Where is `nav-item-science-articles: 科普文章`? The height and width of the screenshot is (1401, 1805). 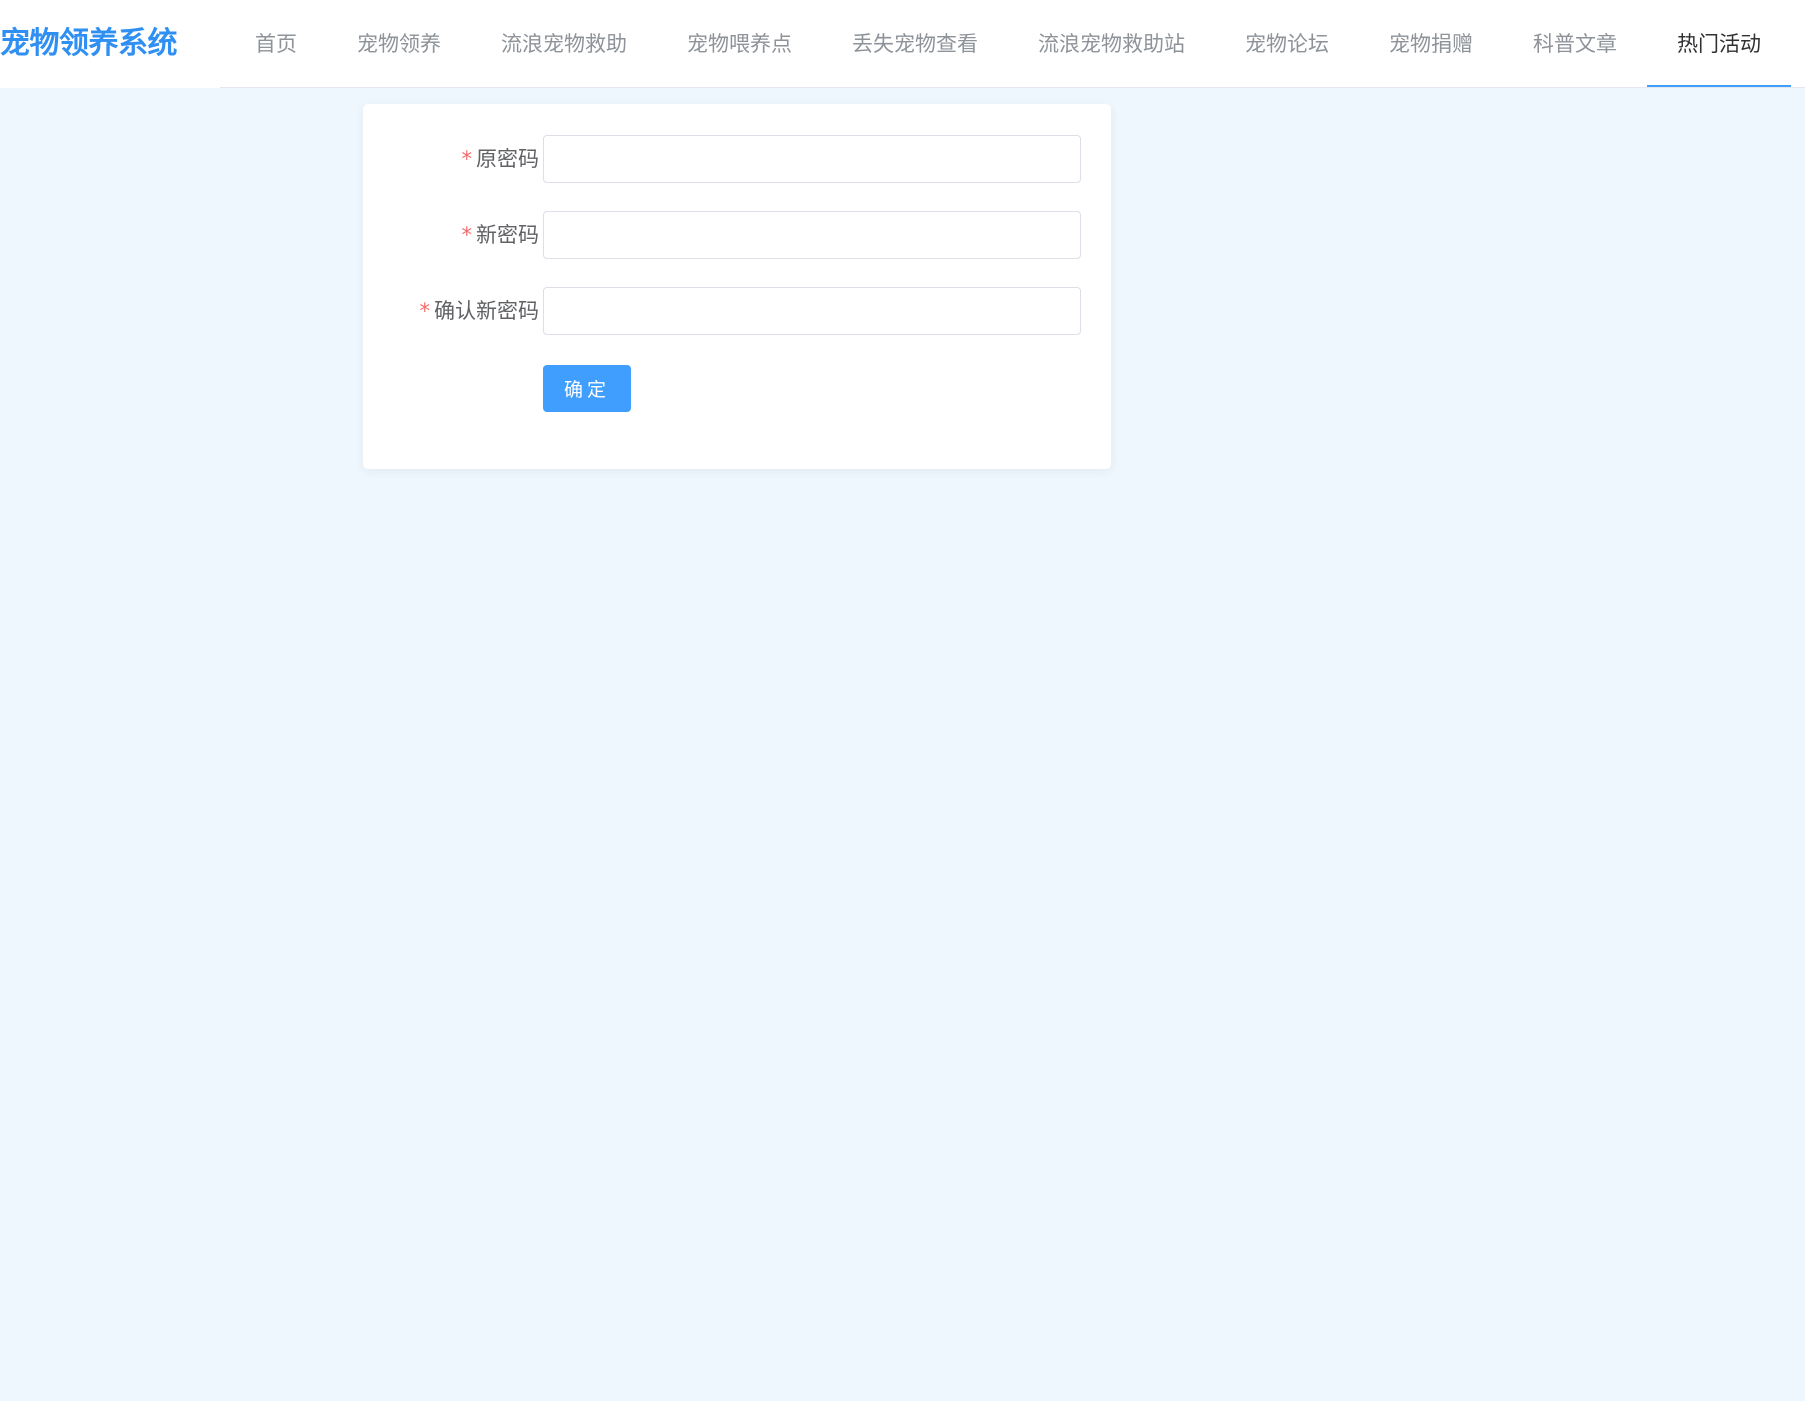 nav-item-science-articles: 科普文章 is located at coordinates (1575, 44).